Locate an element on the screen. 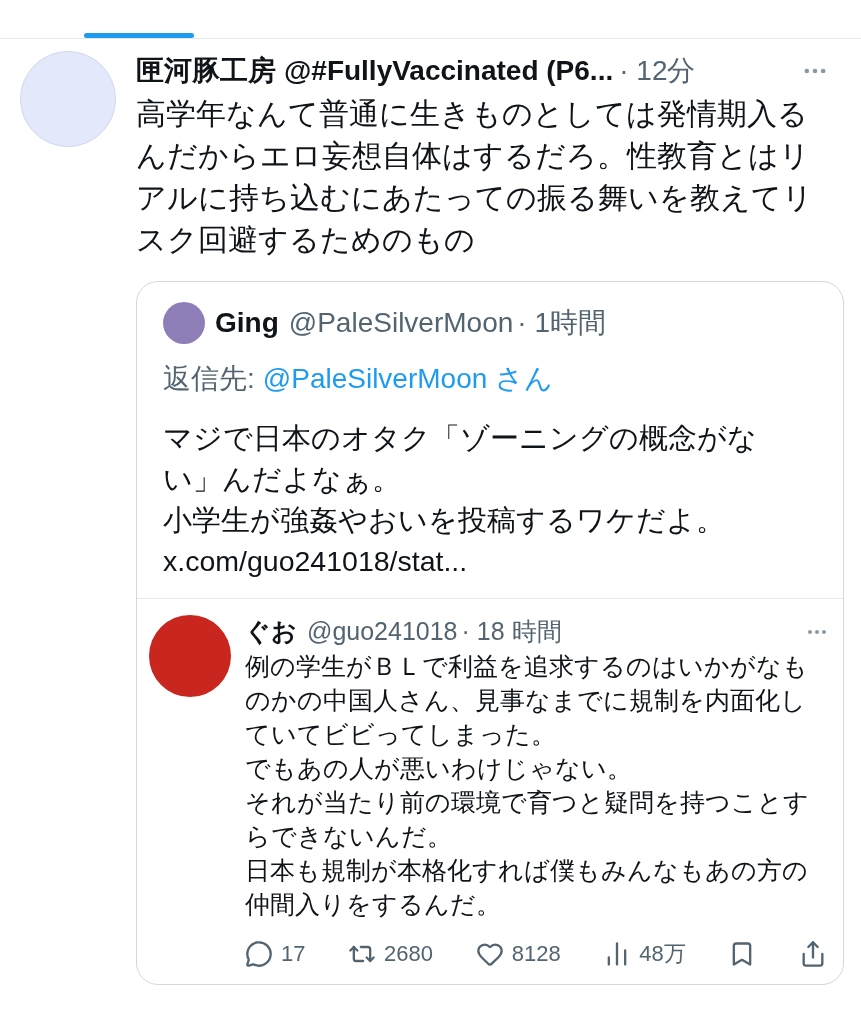 This screenshot has width=861, height=1024. embedded-time: · 18 時間 is located at coordinates (511, 632).